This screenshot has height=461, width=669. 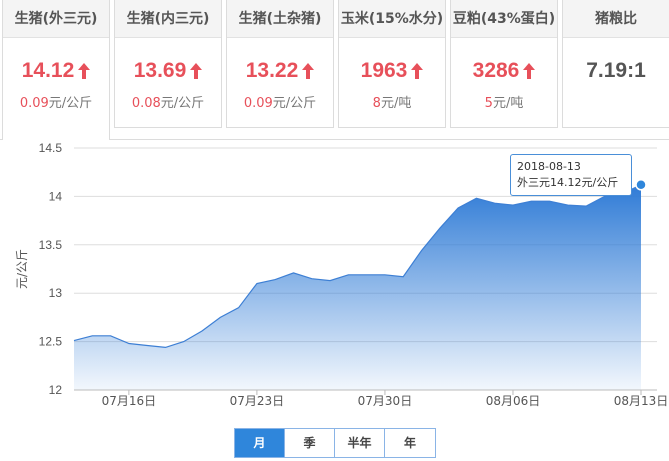 I want to click on range-button: 年, so click(x=410, y=443).